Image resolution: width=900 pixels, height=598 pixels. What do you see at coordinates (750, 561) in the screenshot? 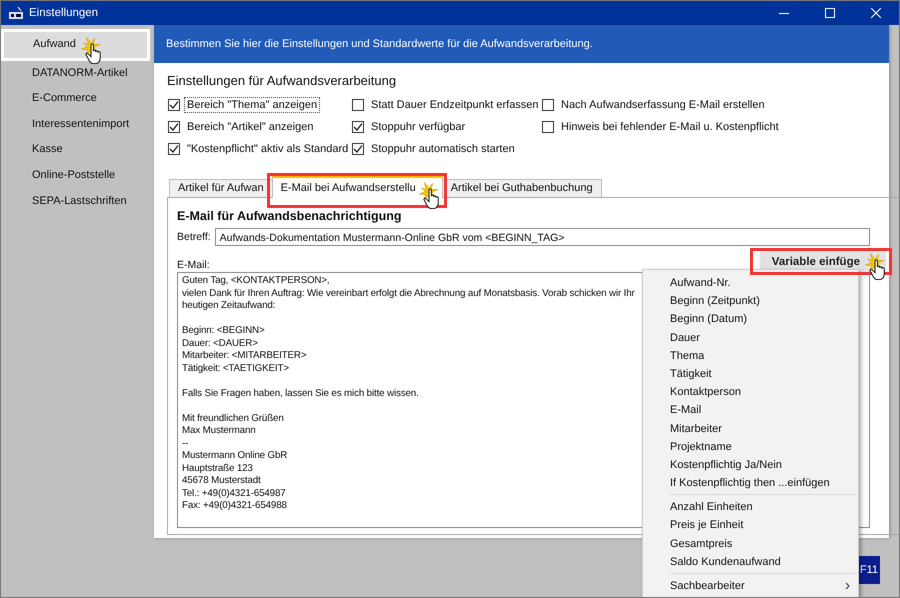
I see `menu-item: Saldo Kundenaufwand` at bounding box center [750, 561].